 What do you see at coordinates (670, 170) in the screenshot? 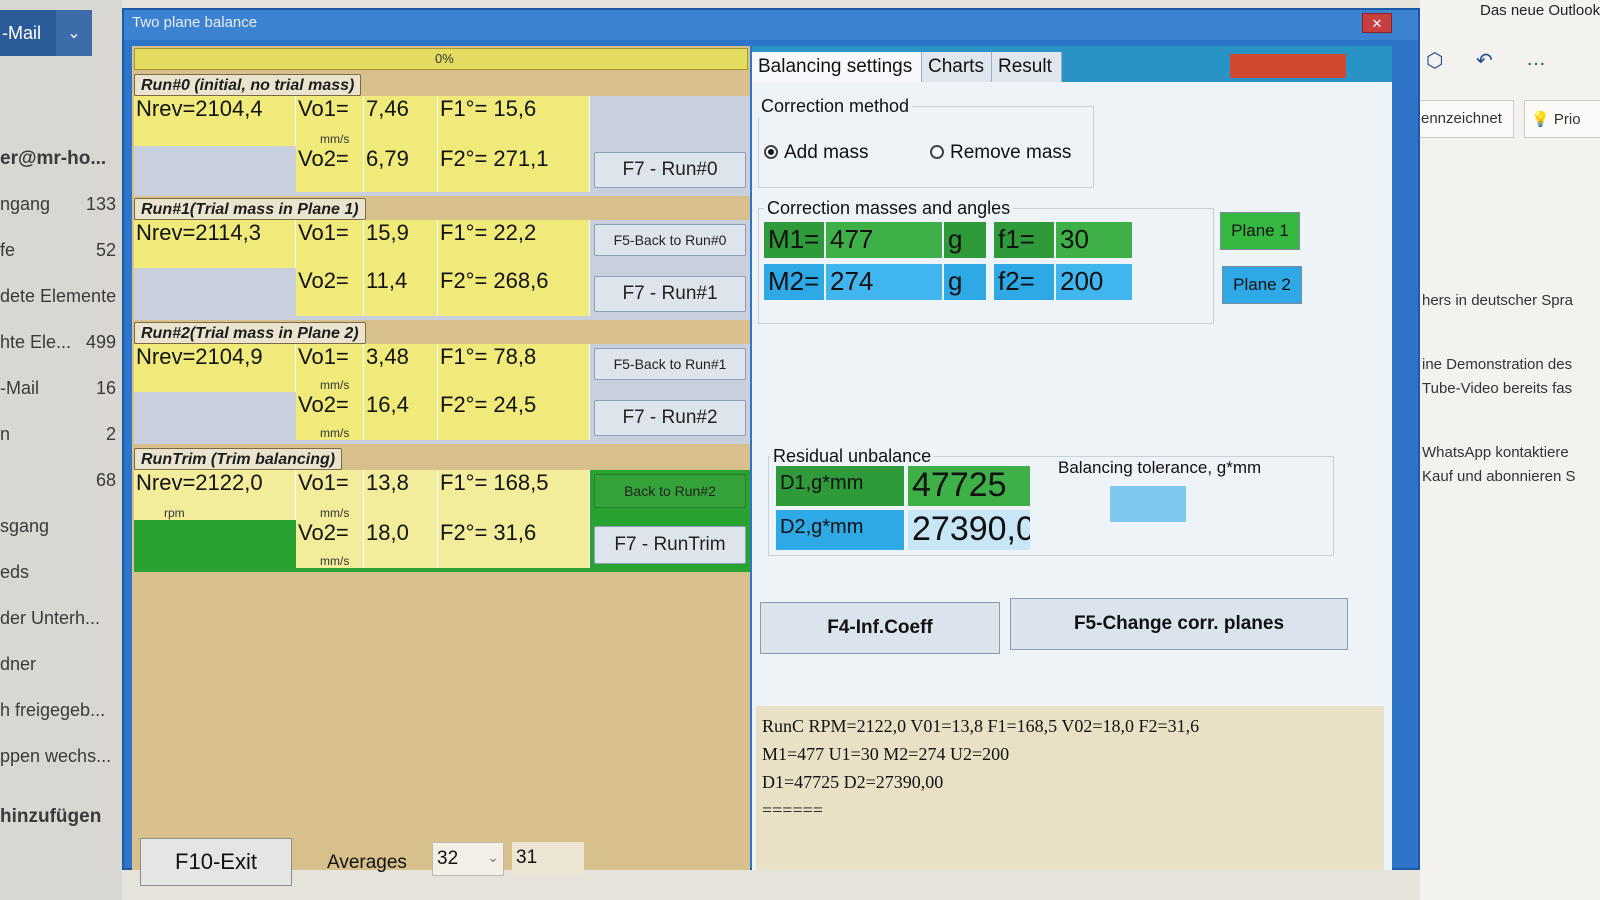
I see `f7-run-button: F7 - Run#0` at bounding box center [670, 170].